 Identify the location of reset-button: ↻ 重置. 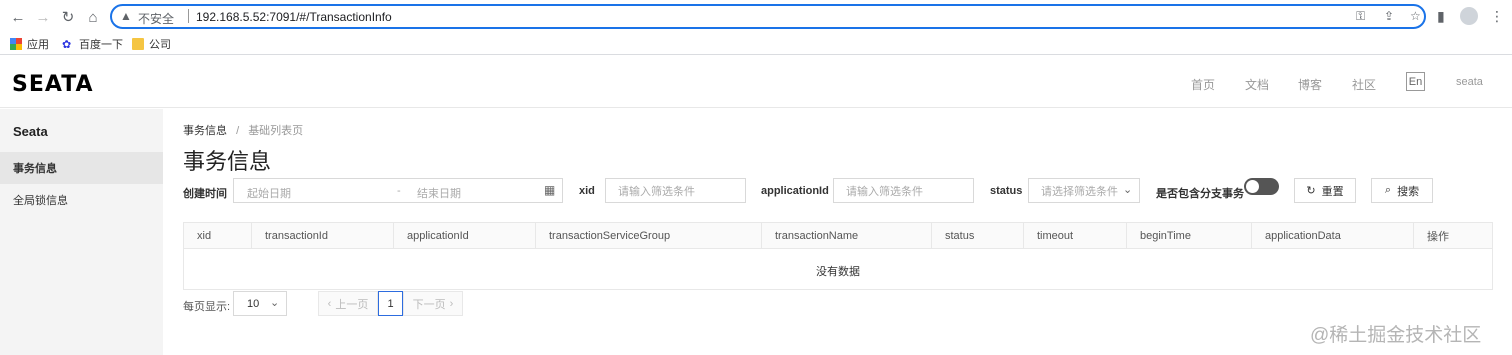
(1325, 190).